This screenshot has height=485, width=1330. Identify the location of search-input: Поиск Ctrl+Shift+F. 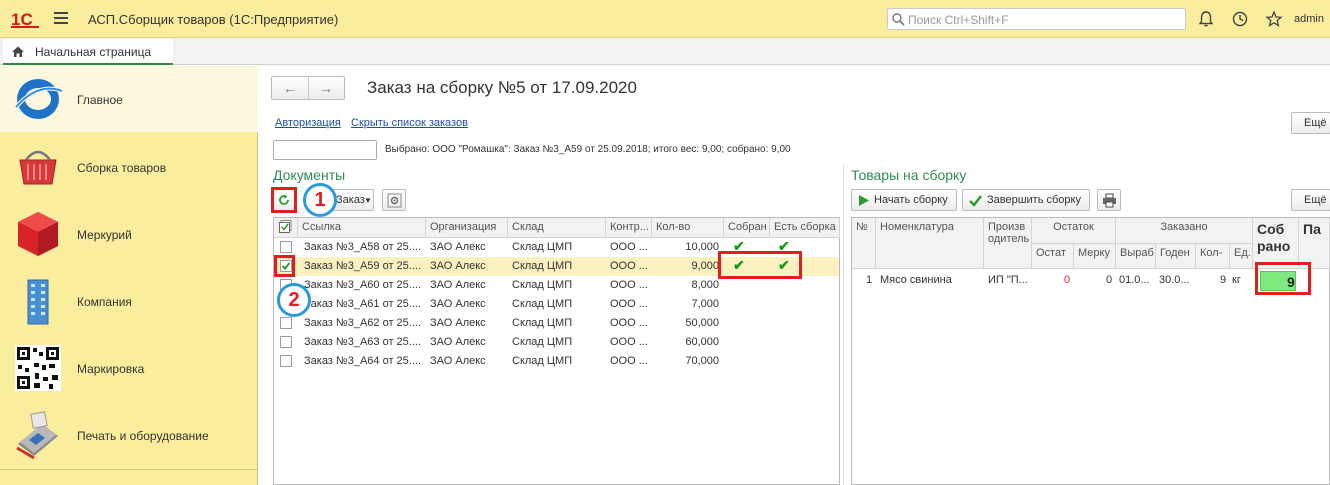
(1036, 19).